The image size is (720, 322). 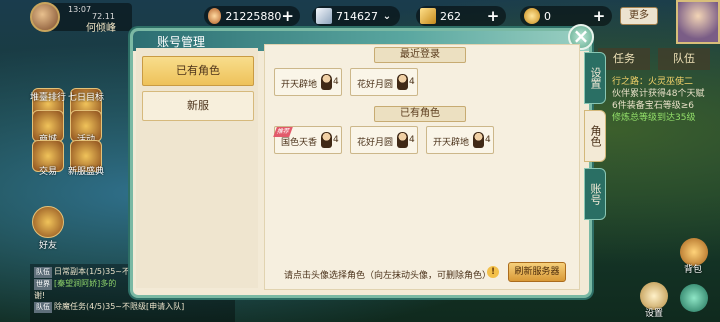 I want to click on chat-channel-tag: 世界, so click(x=43, y=284).